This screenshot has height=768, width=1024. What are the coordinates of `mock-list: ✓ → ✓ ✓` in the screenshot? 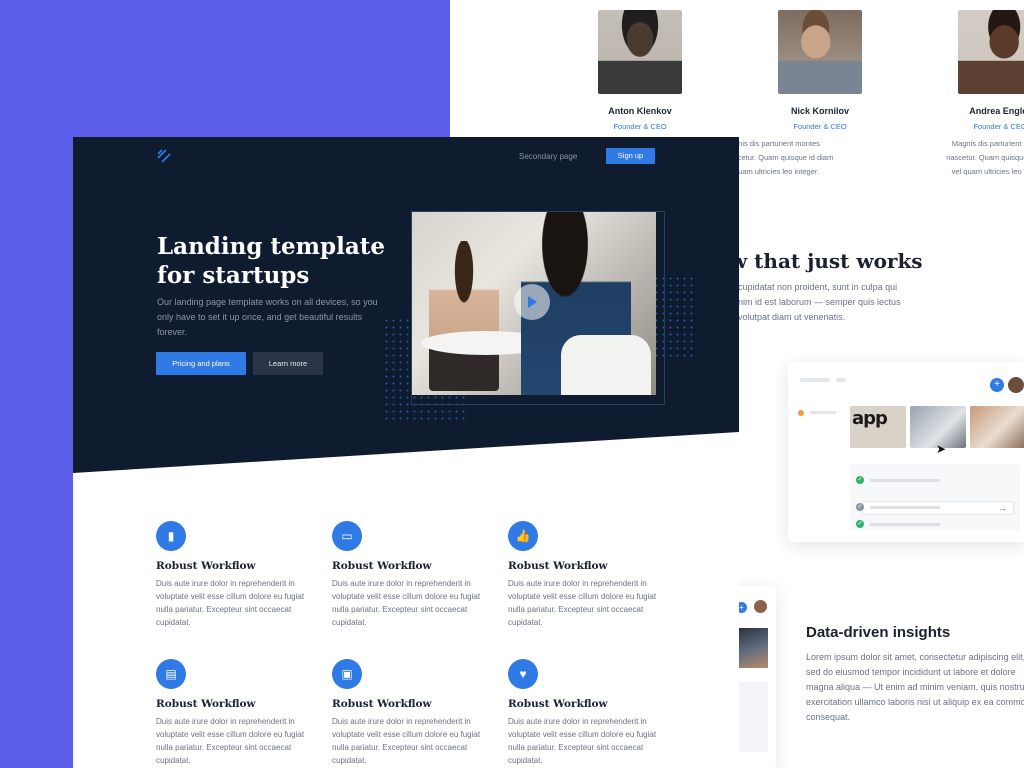 It's located at (935, 497).